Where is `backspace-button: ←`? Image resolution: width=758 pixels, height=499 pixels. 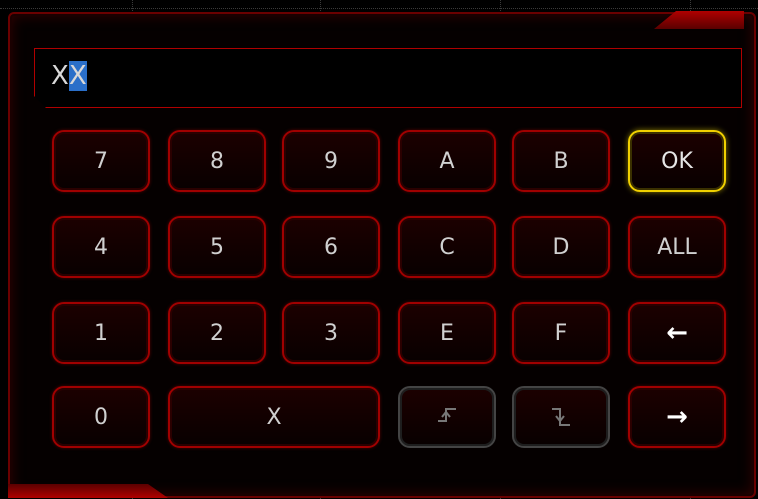 backspace-button: ← is located at coordinates (677, 333).